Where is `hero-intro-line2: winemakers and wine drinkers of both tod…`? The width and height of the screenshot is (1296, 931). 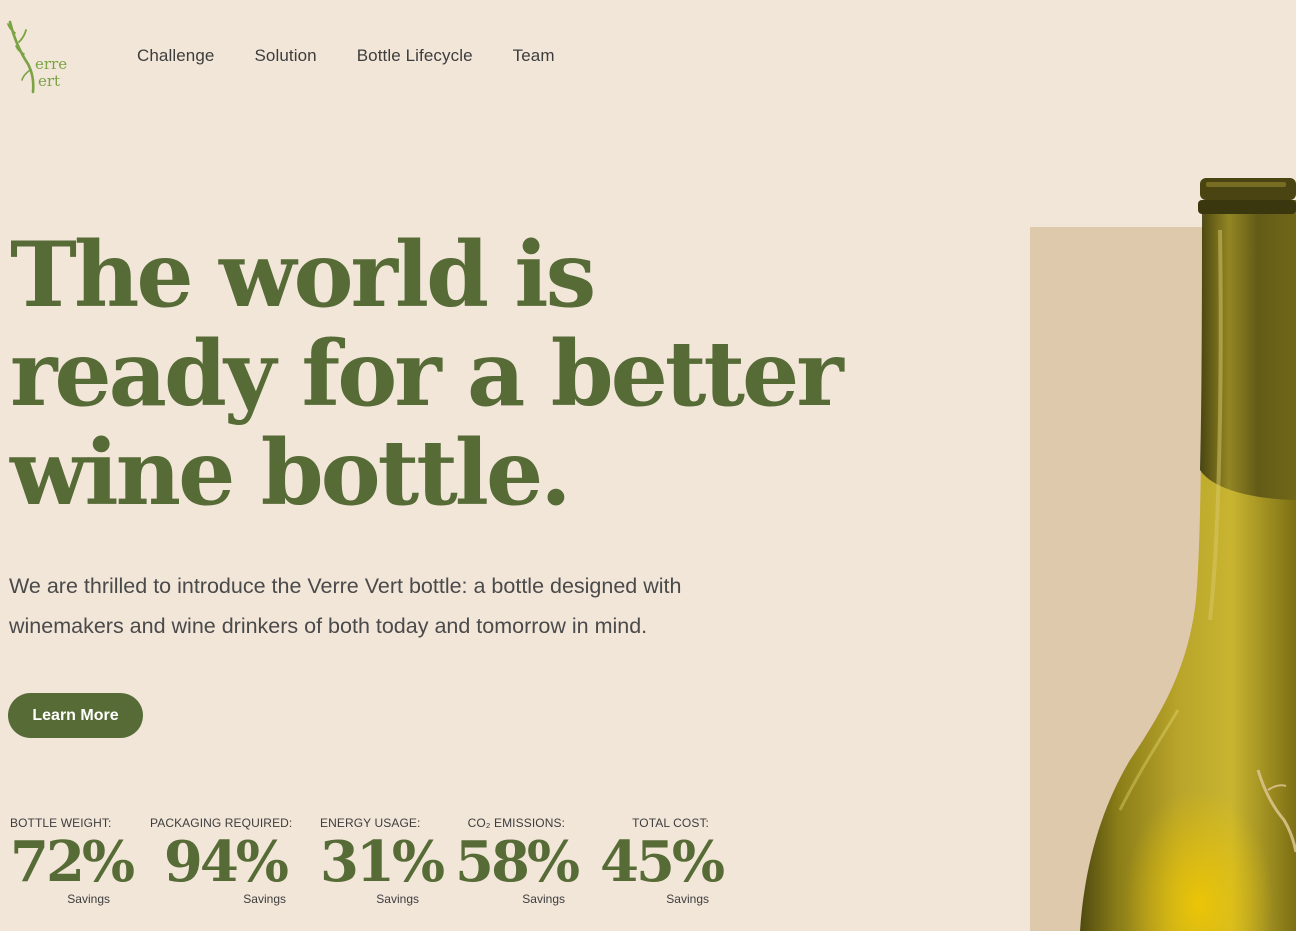 hero-intro-line2: winemakers and wine drinkers of both tod… is located at coordinates (328, 626).